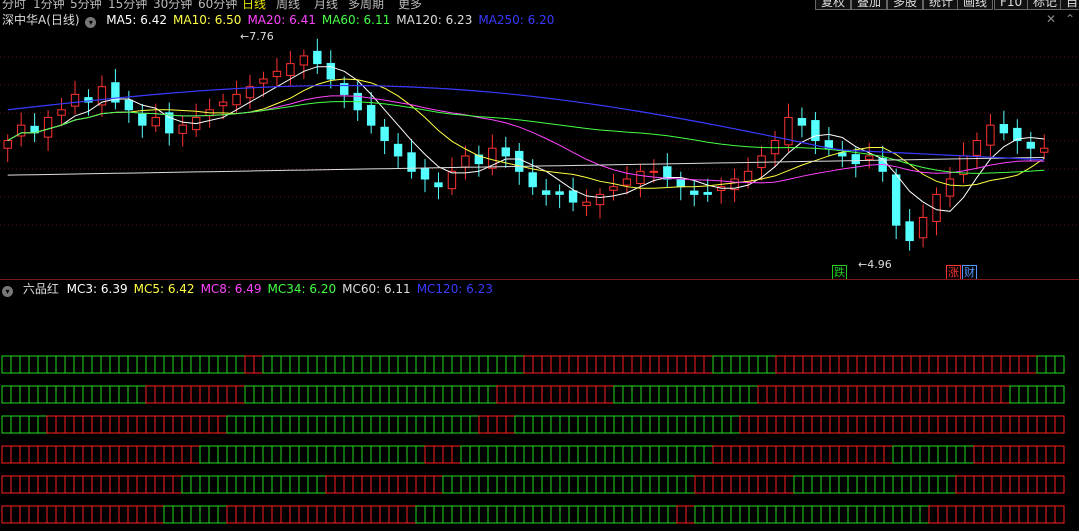 The height and width of the screenshot is (531, 1079). What do you see at coordinates (410, 5) in the screenshot?
I see `tab-period-10: 更多` at bounding box center [410, 5].